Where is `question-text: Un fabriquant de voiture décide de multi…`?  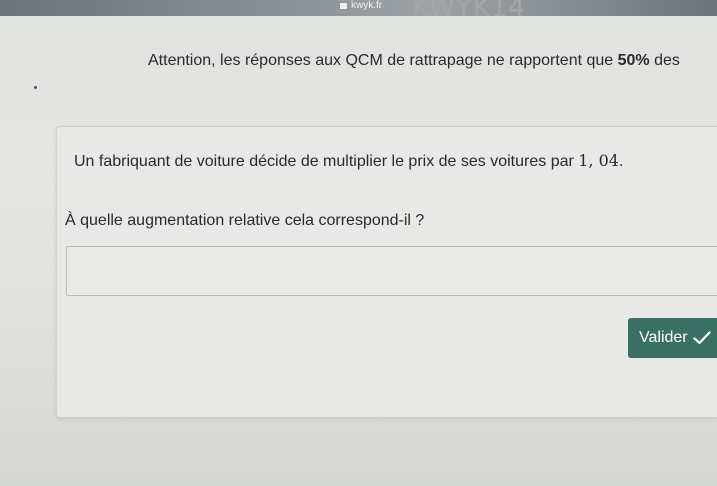
question-text: Un fabriquant de voiture décide de multi… is located at coordinates (326, 161).